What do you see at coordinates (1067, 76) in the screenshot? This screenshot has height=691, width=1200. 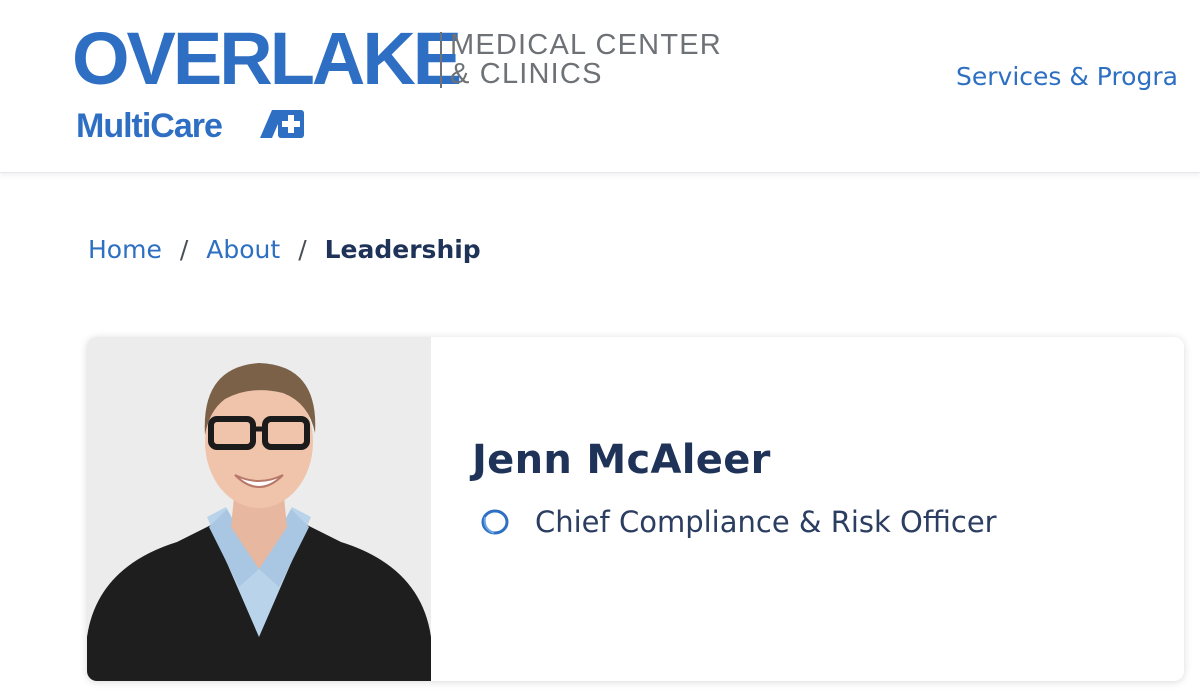 I see `nav-services-programs: Services & Progra` at bounding box center [1067, 76].